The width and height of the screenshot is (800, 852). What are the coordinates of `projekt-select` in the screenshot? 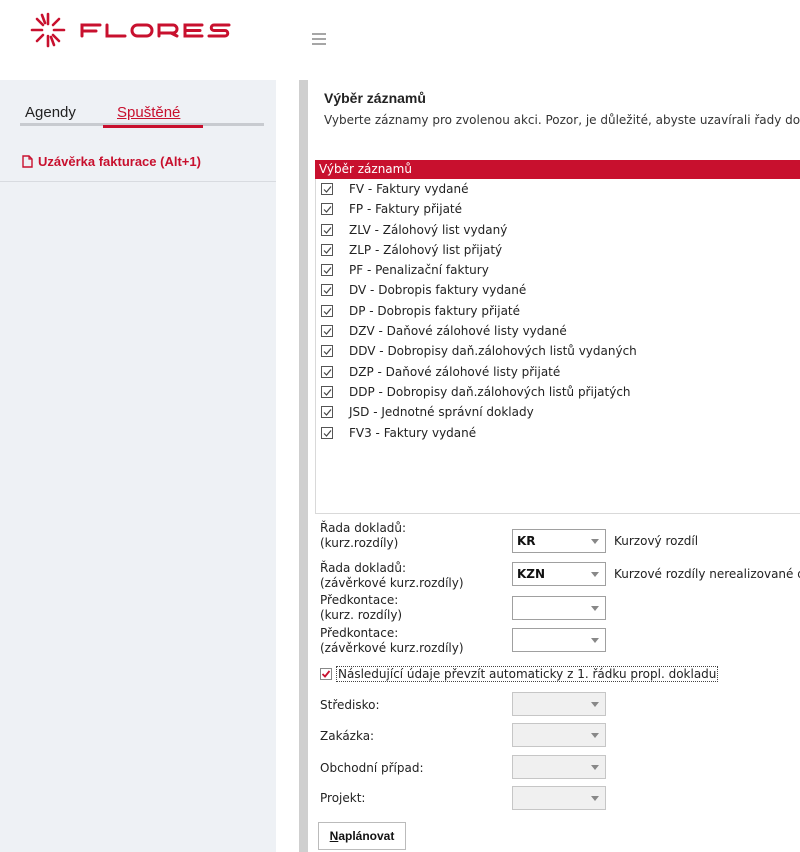 It's located at (559, 798).